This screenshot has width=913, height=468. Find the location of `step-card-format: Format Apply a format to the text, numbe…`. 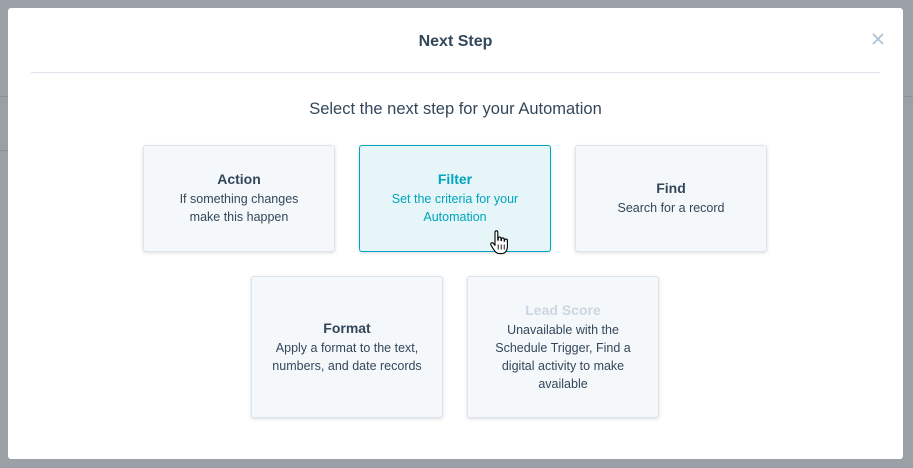

step-card-format: Format Apply a format to the text, numbe… is located at coordinates (347, 347).